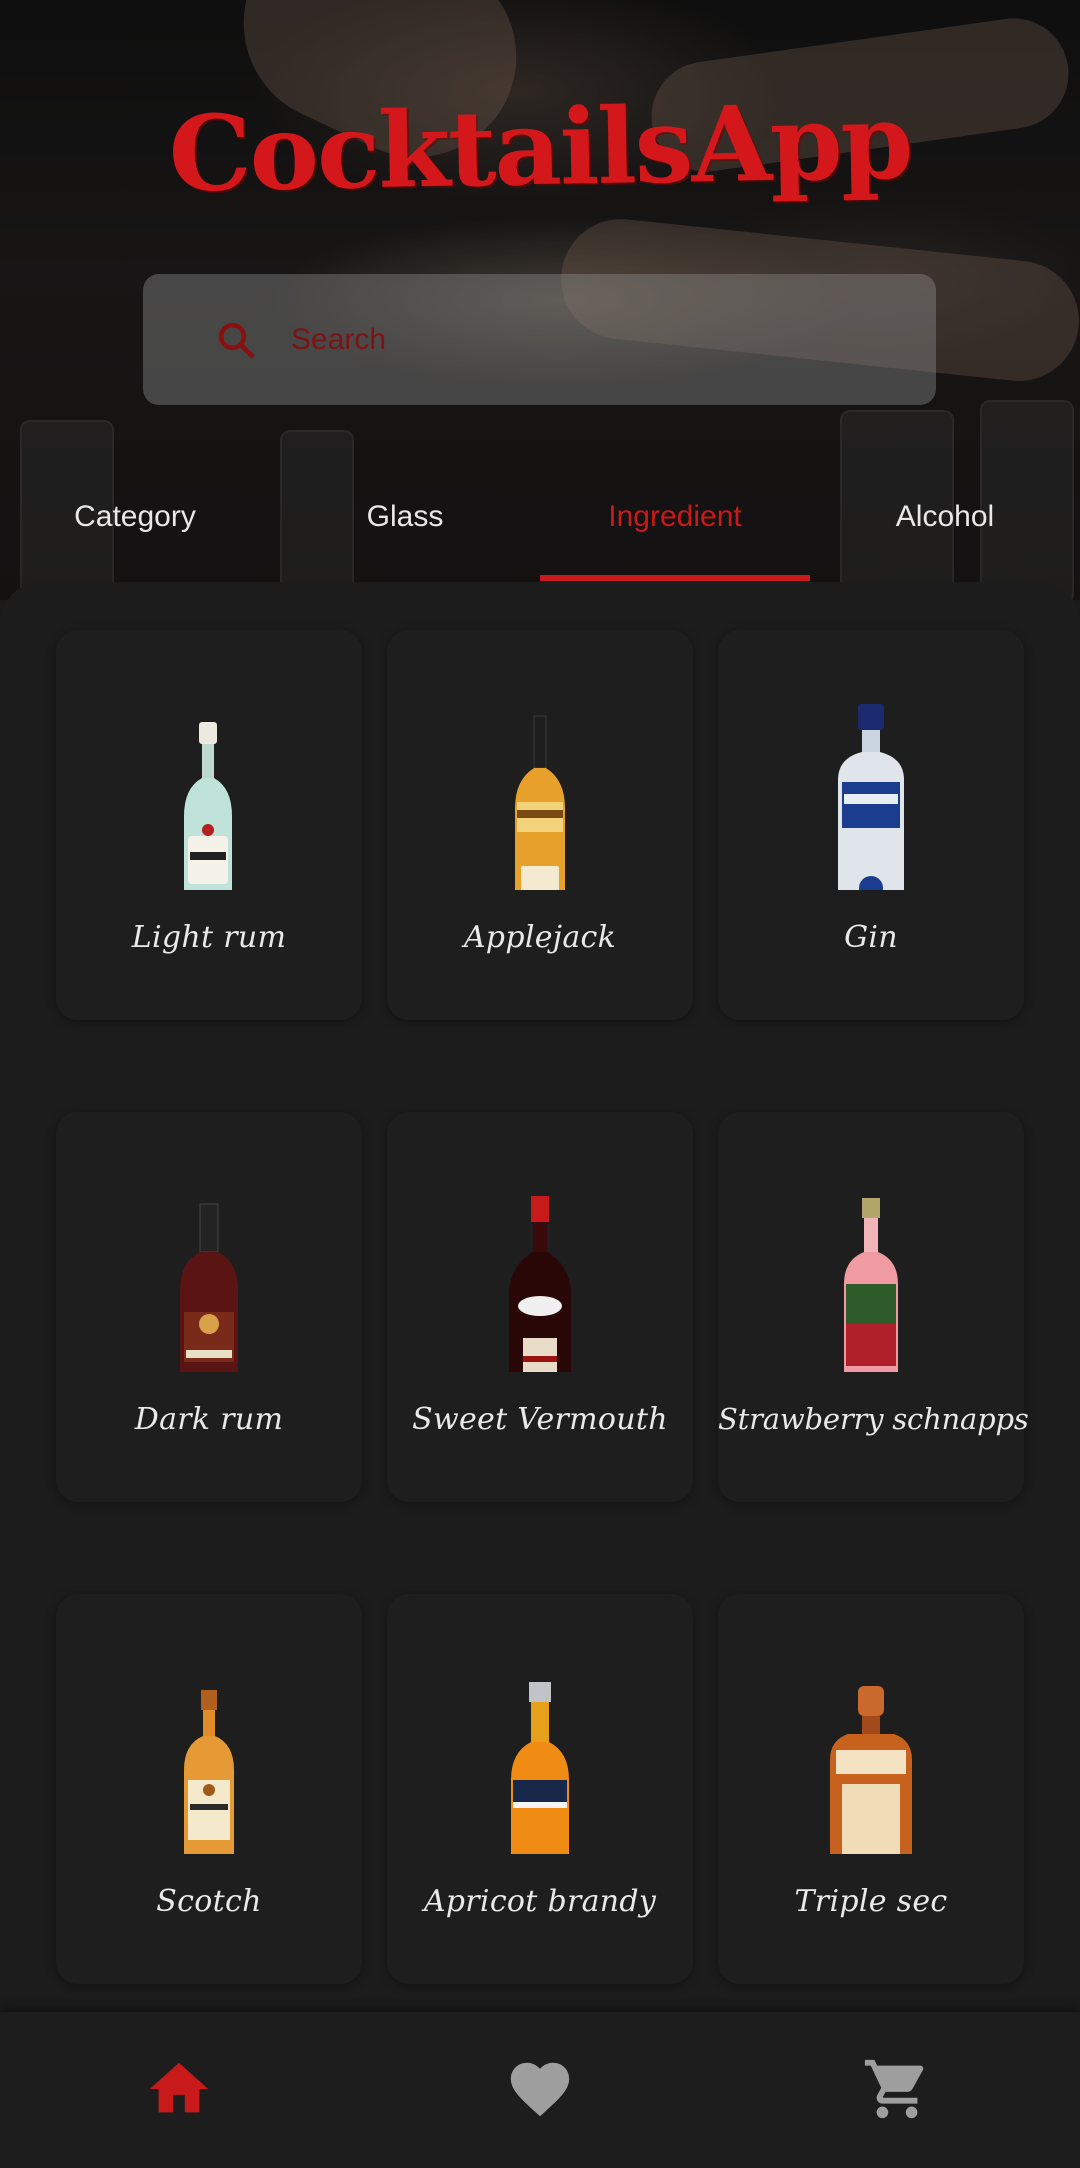 This screenshot has height=2168, width=1080. I want to click on ingredient-card: Applejack, so click(540, 825).